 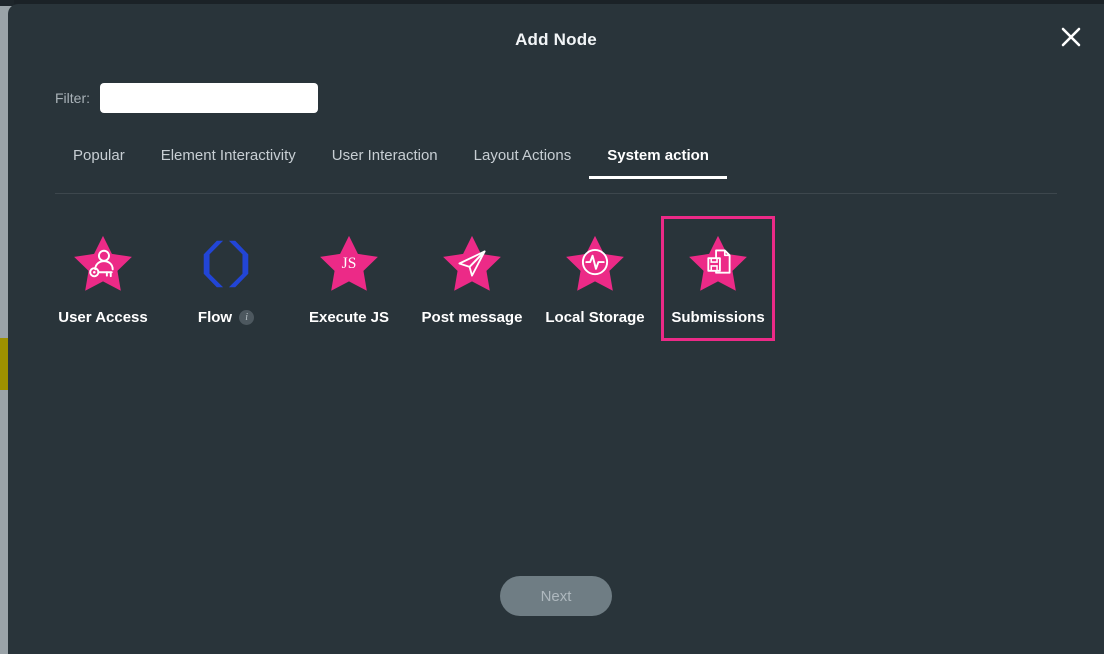 I want to click on node-label-row: Execute JS, so click(x=349, y=317).